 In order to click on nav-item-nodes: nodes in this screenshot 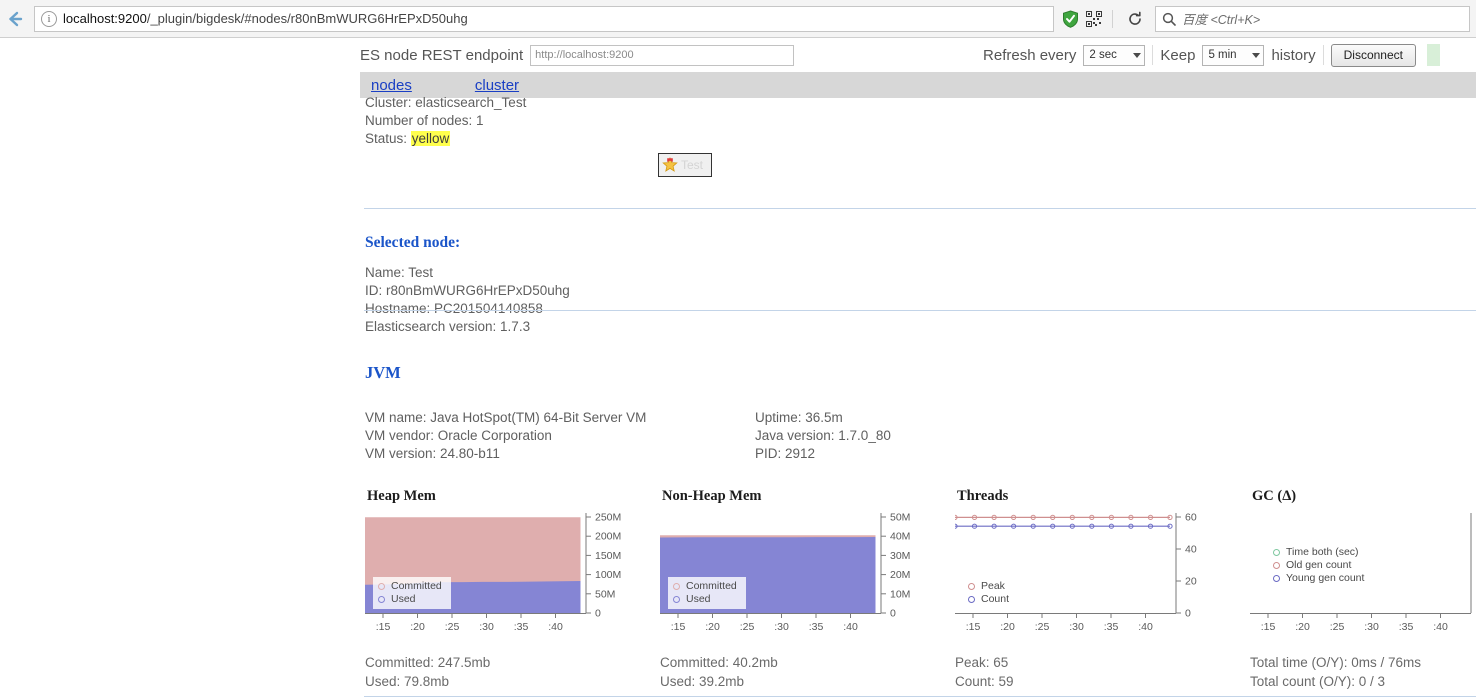, I will do `click(391, 85)`.